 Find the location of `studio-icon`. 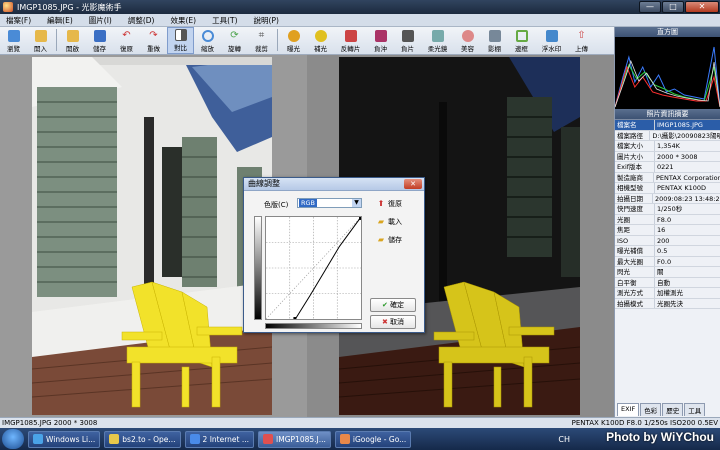

studio-icon is located at coordinates (494, 36).